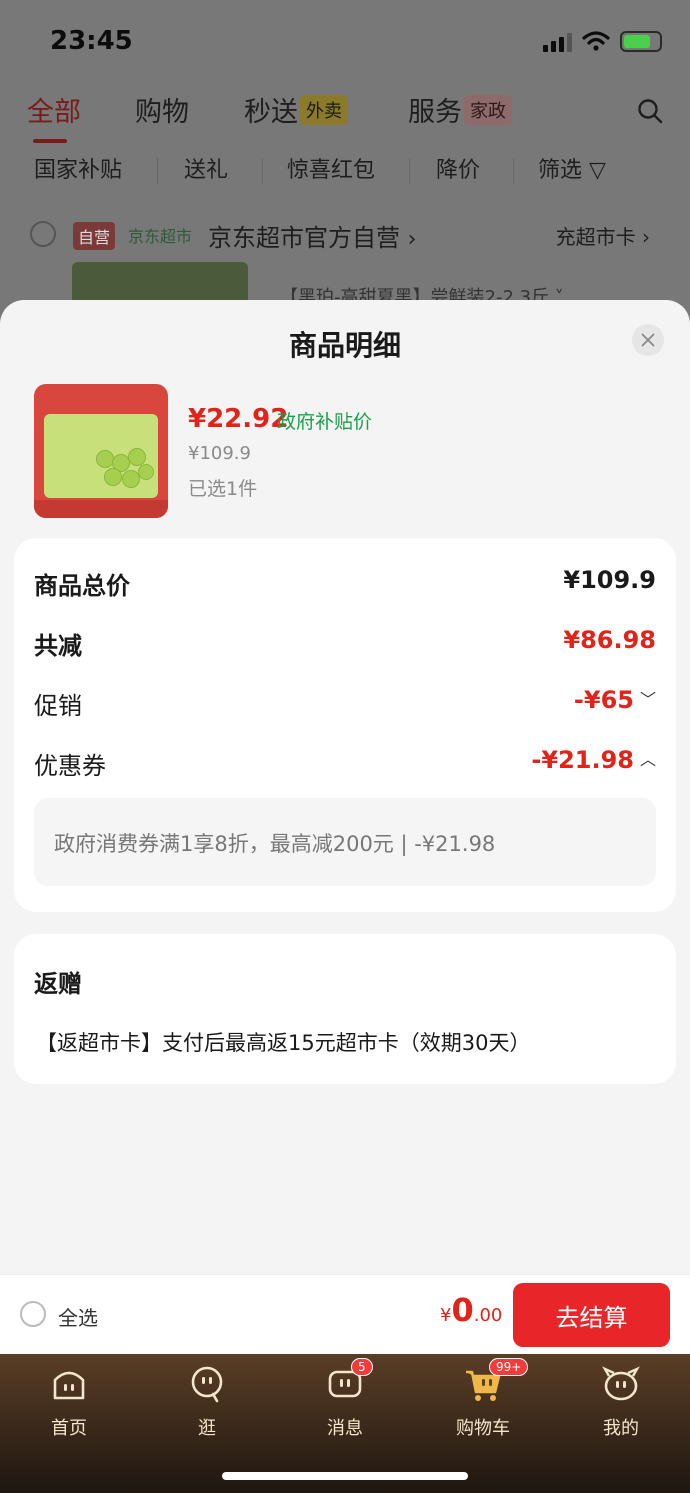 The width and height of the screenshot is (690, 1493). Describe the element at coordinates (324, 110) in the screenshot. I see `tab-instant-pill: 外卖` at that location.